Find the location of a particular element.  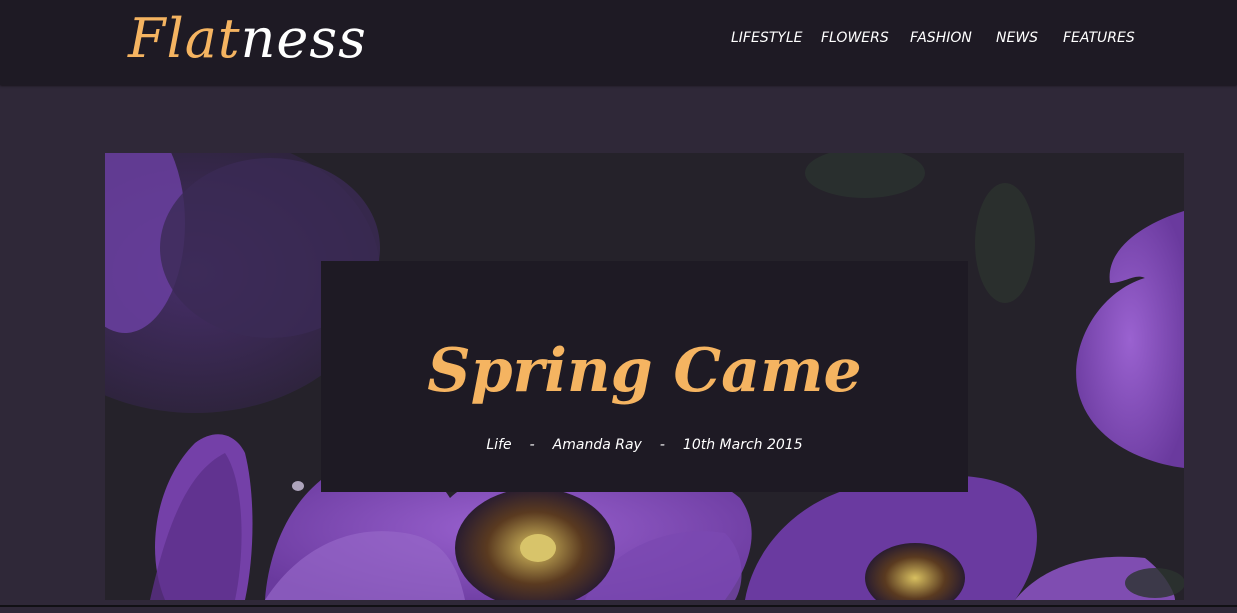

nav-item-flowers: FLOWERS is located at coordinates (855, 38).